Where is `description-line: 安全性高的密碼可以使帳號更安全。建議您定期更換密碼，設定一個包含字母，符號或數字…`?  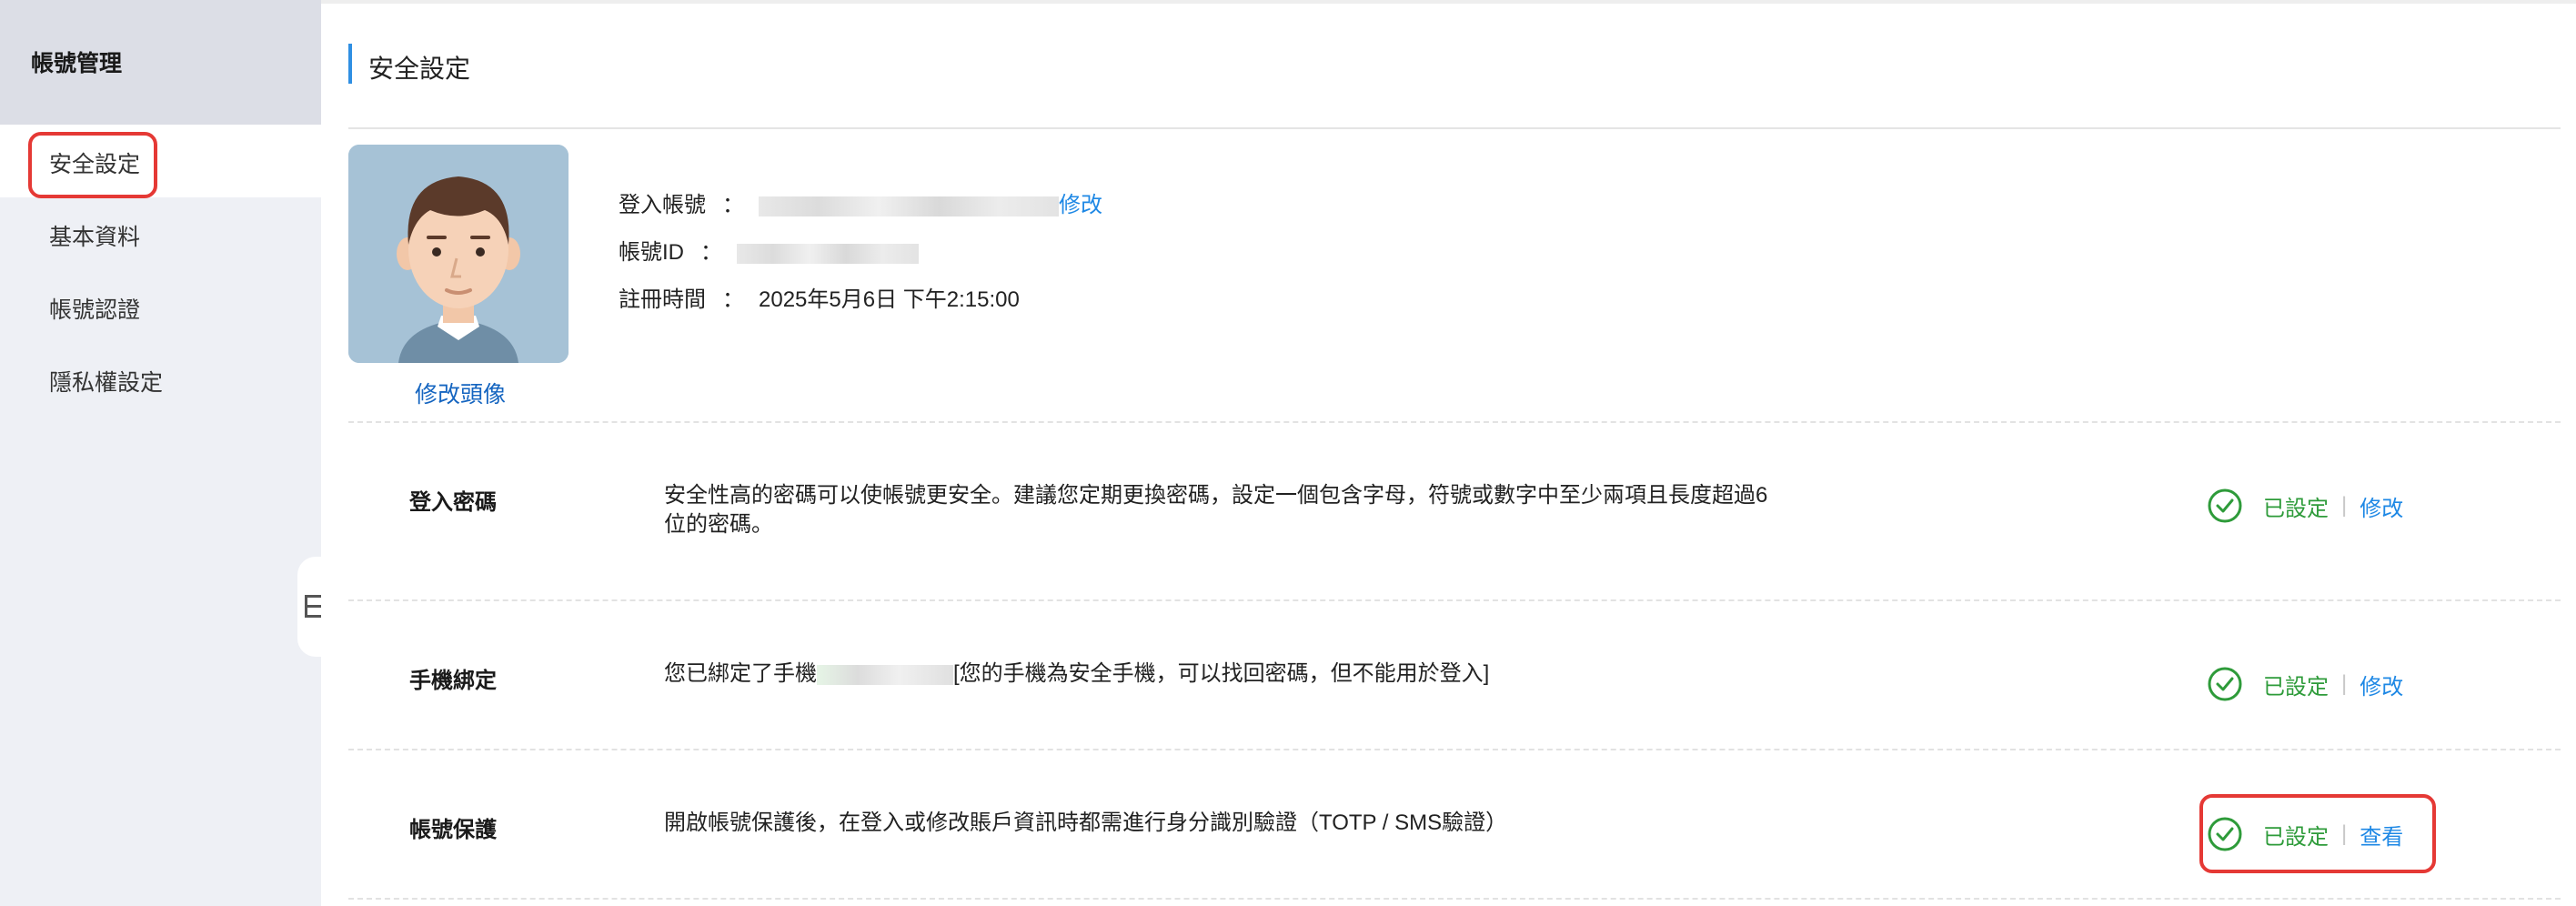
description-line: 安全性高的密碼可以使帳號更安全。建議您定期更換密碼，設定一個包含字母，符號或數字… is located at coordinates (1216, 496).